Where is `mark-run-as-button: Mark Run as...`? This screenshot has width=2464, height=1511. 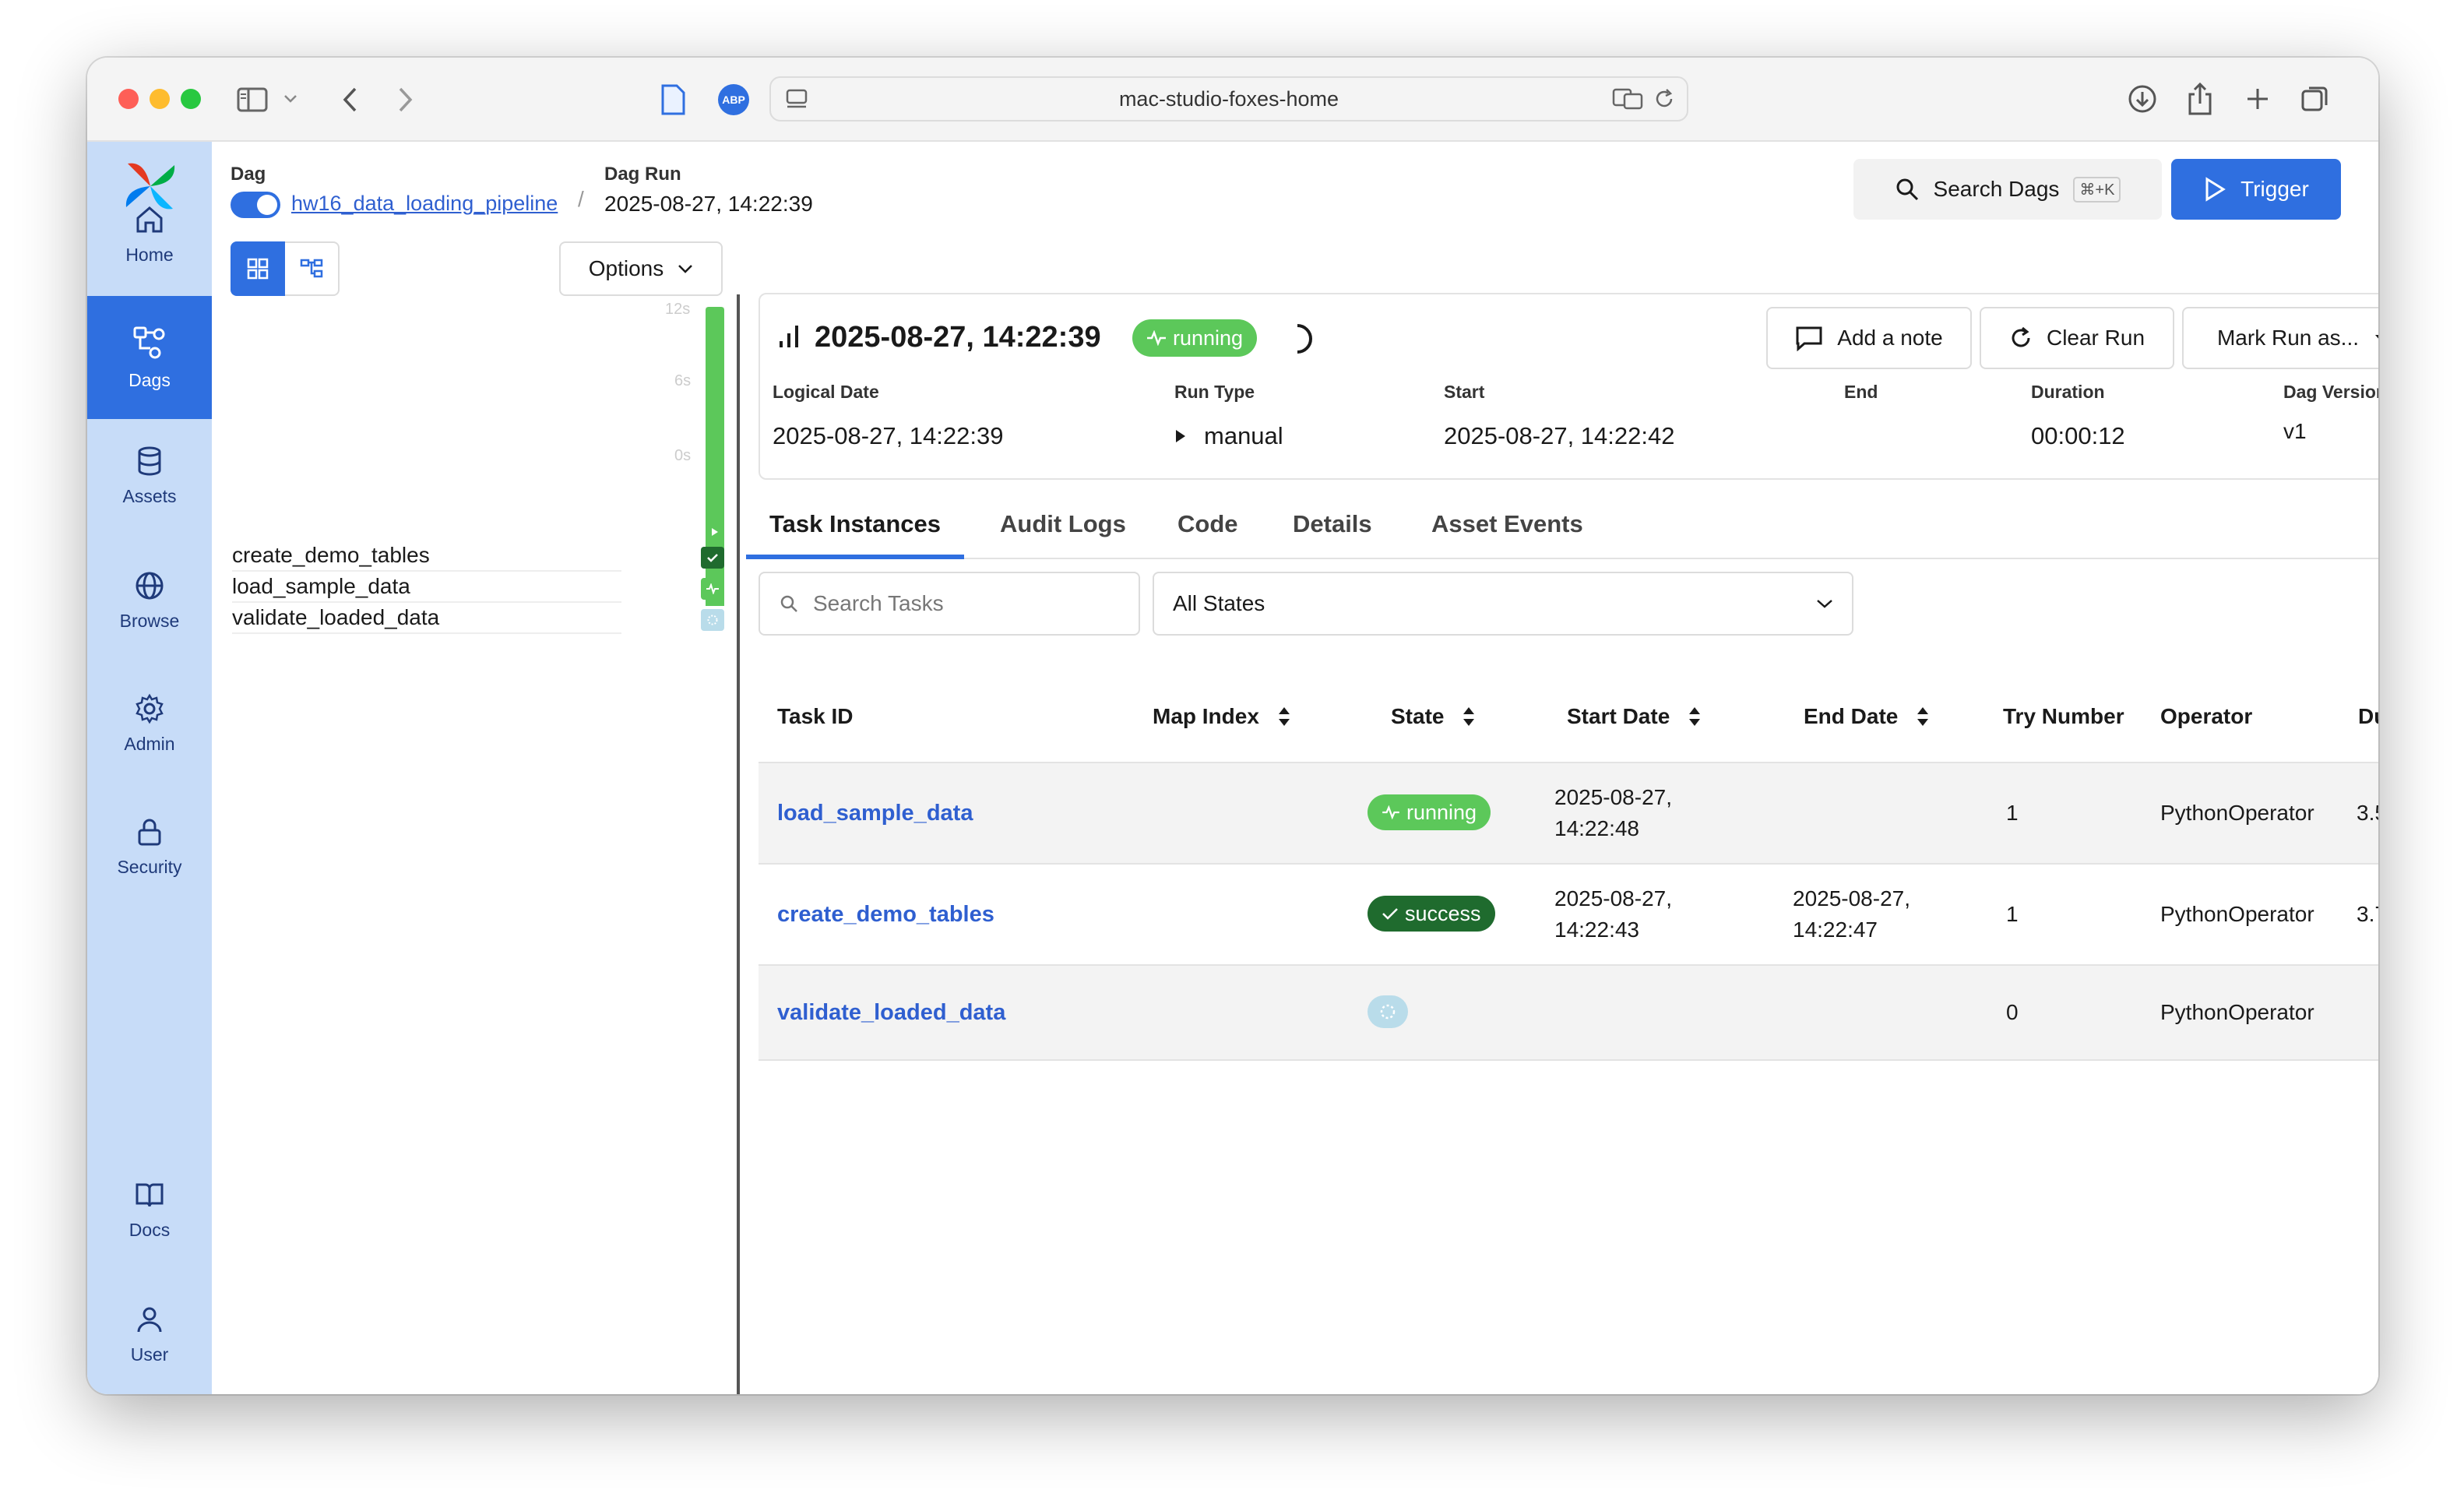
mark-run-as-button: Mark Run as... is located at coordinates (2280, 338).